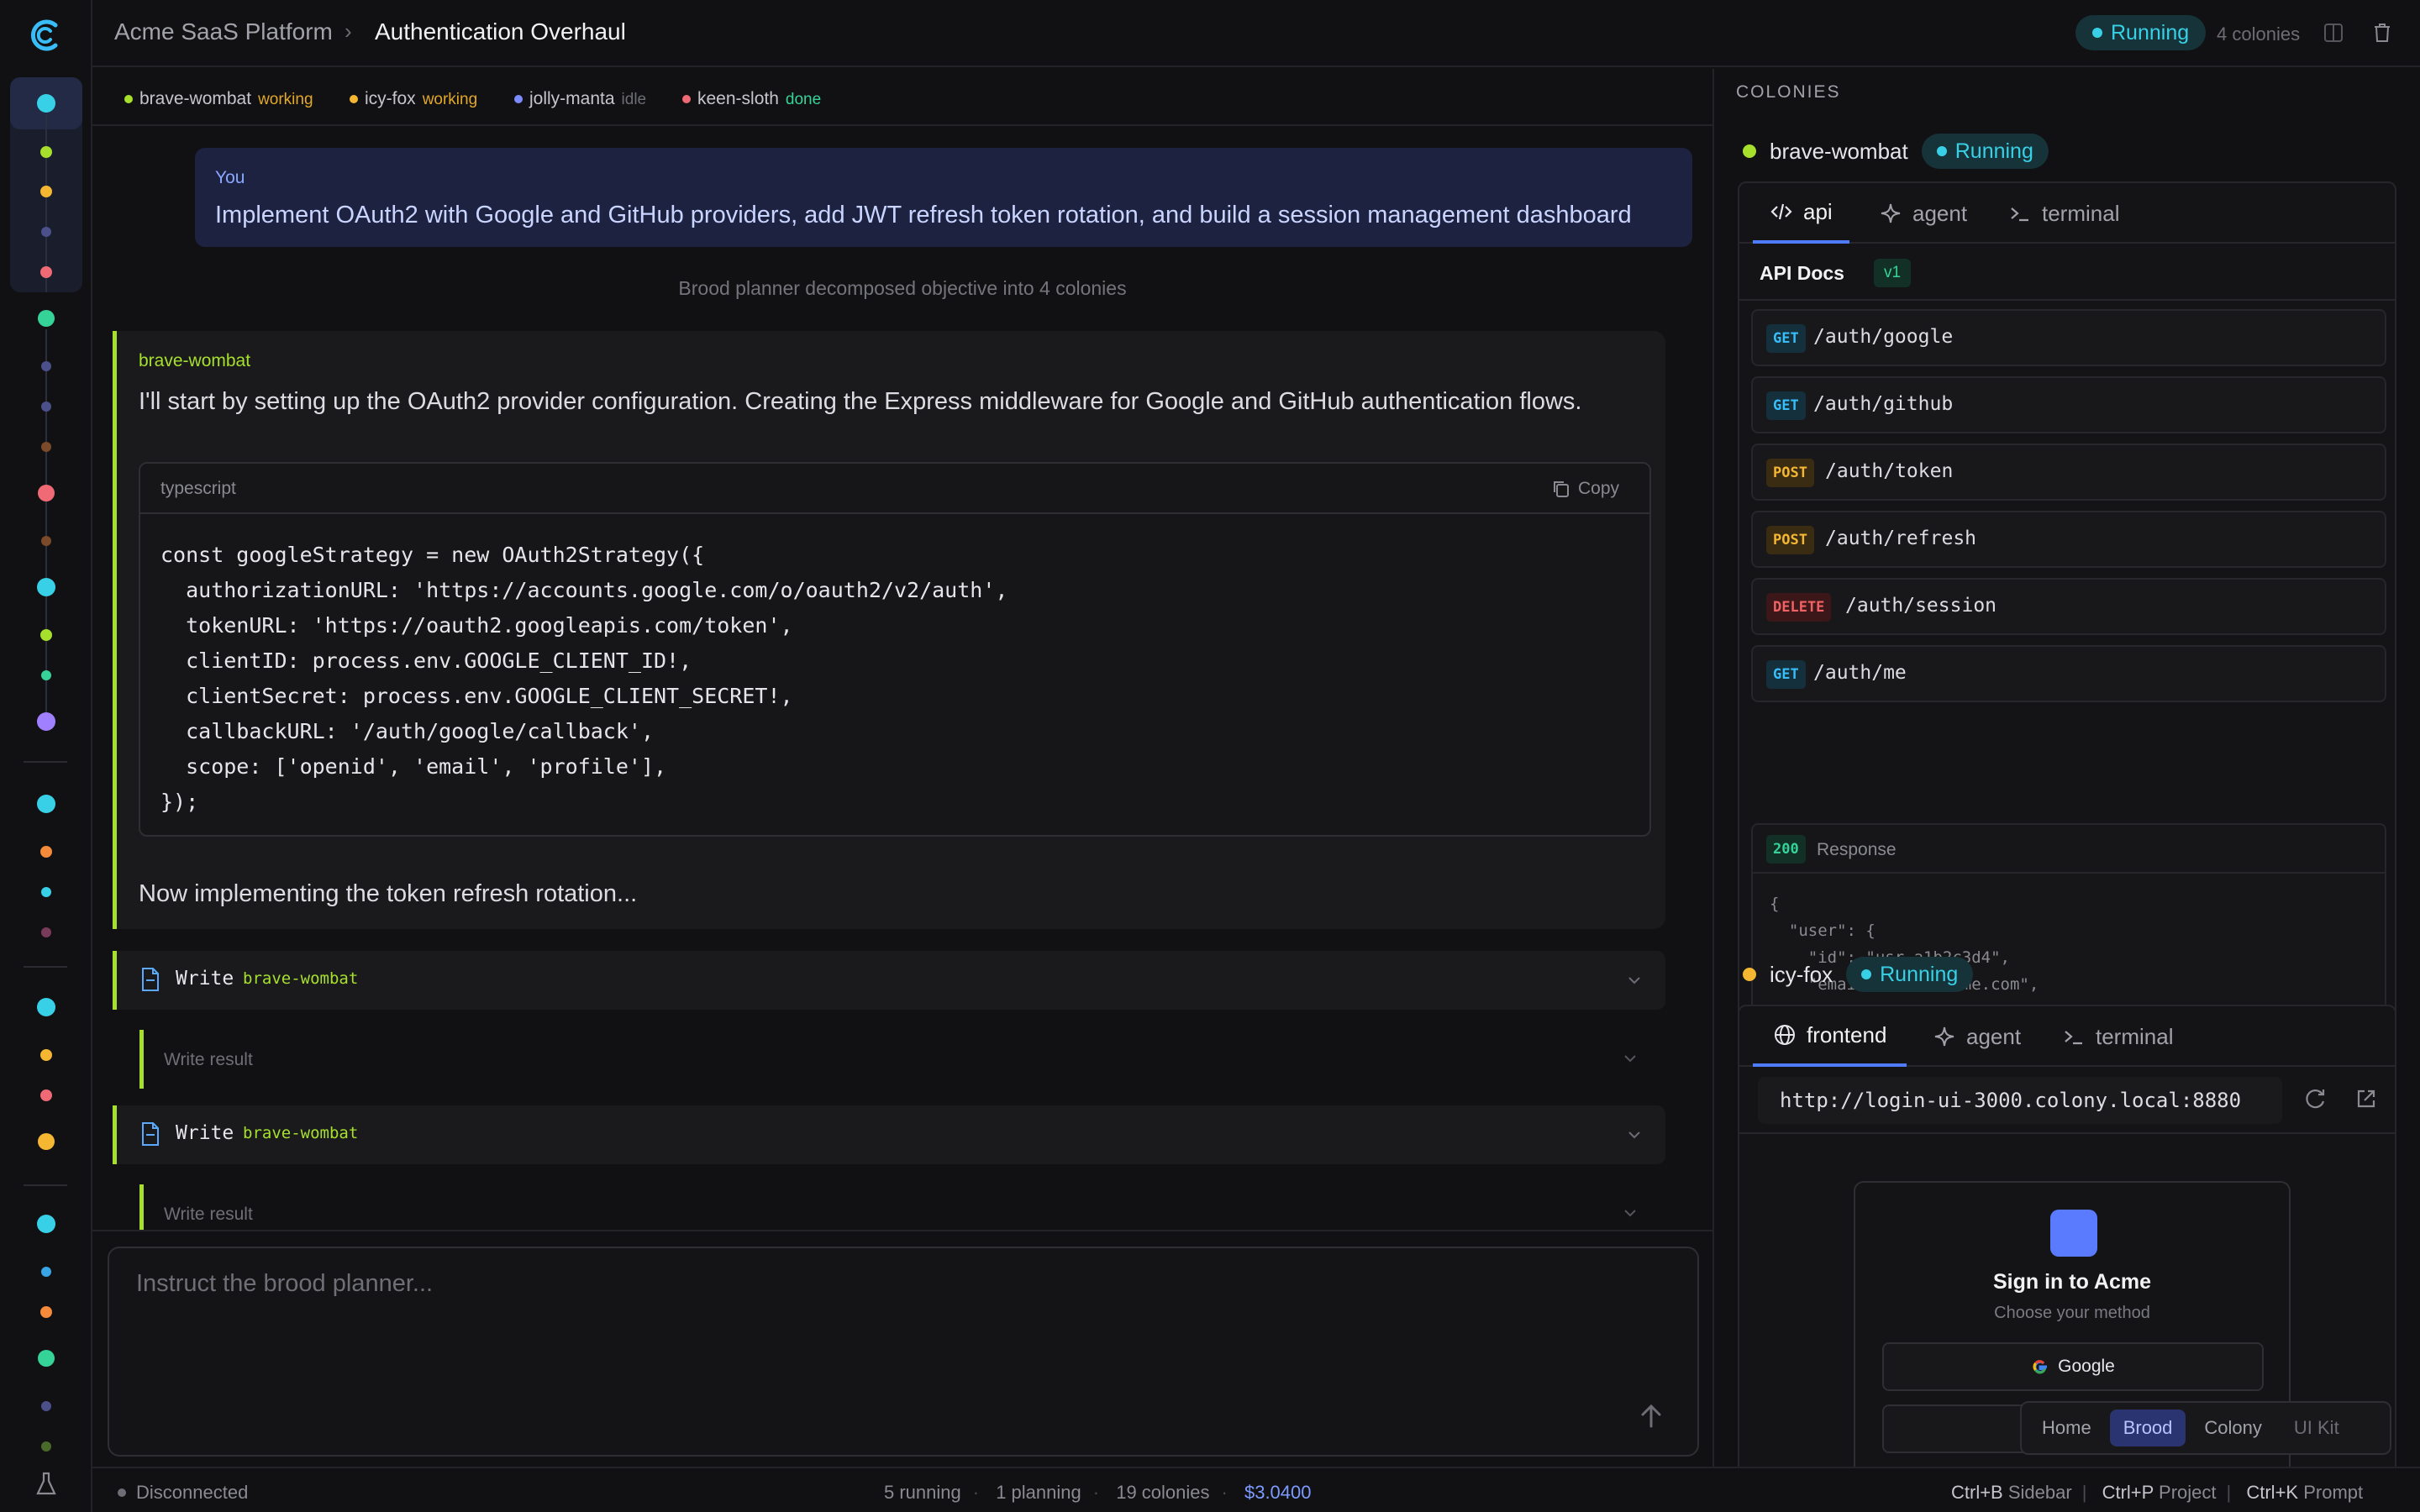 This screenshot has height=1512, width=2420. Describe the element at coordinates (1651, 1415) in the screenshot. I see `send-arrow-icon` at that location.